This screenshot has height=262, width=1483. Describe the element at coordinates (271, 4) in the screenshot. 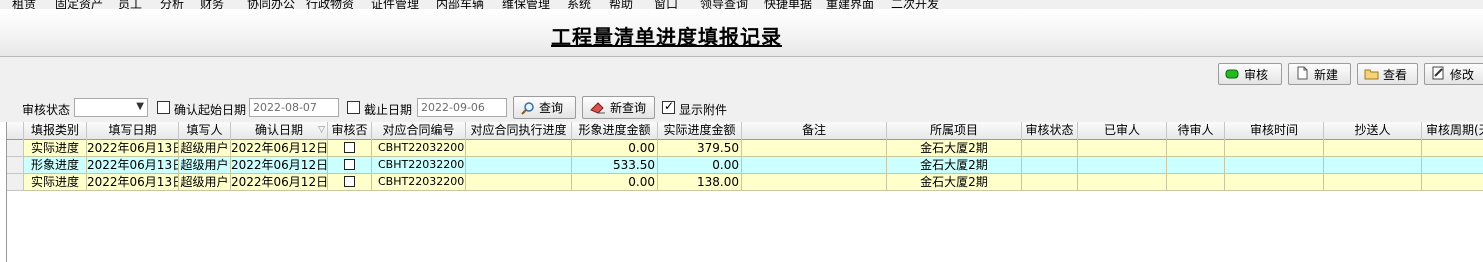

I see `menu-item-office: 协同办公` at that location.